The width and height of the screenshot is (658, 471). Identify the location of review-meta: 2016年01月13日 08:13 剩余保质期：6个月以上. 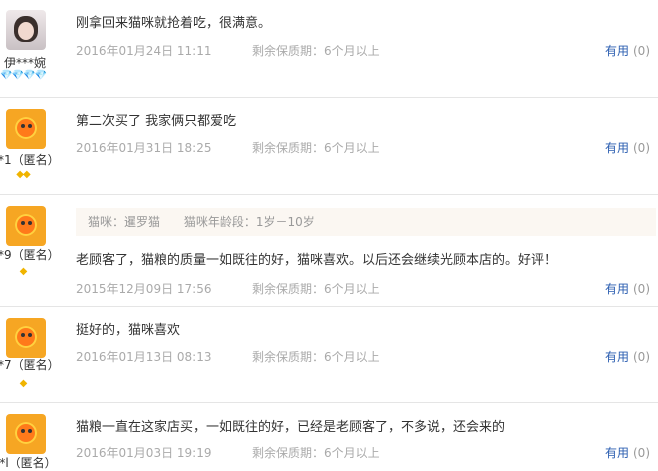
(228, 356).